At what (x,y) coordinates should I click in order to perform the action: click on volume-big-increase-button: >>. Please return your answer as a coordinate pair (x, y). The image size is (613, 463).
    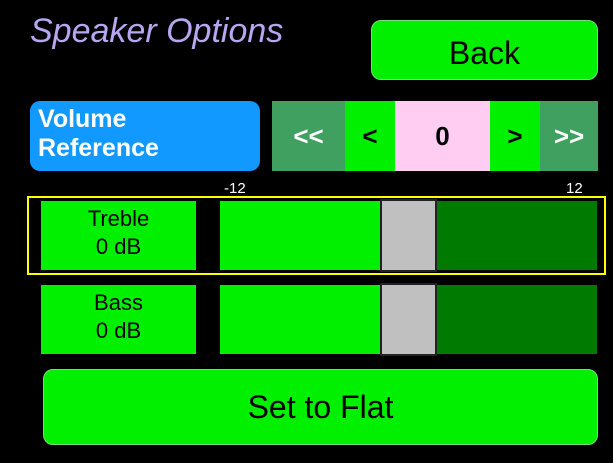
    Looking at the image, I should click on (569, 136).